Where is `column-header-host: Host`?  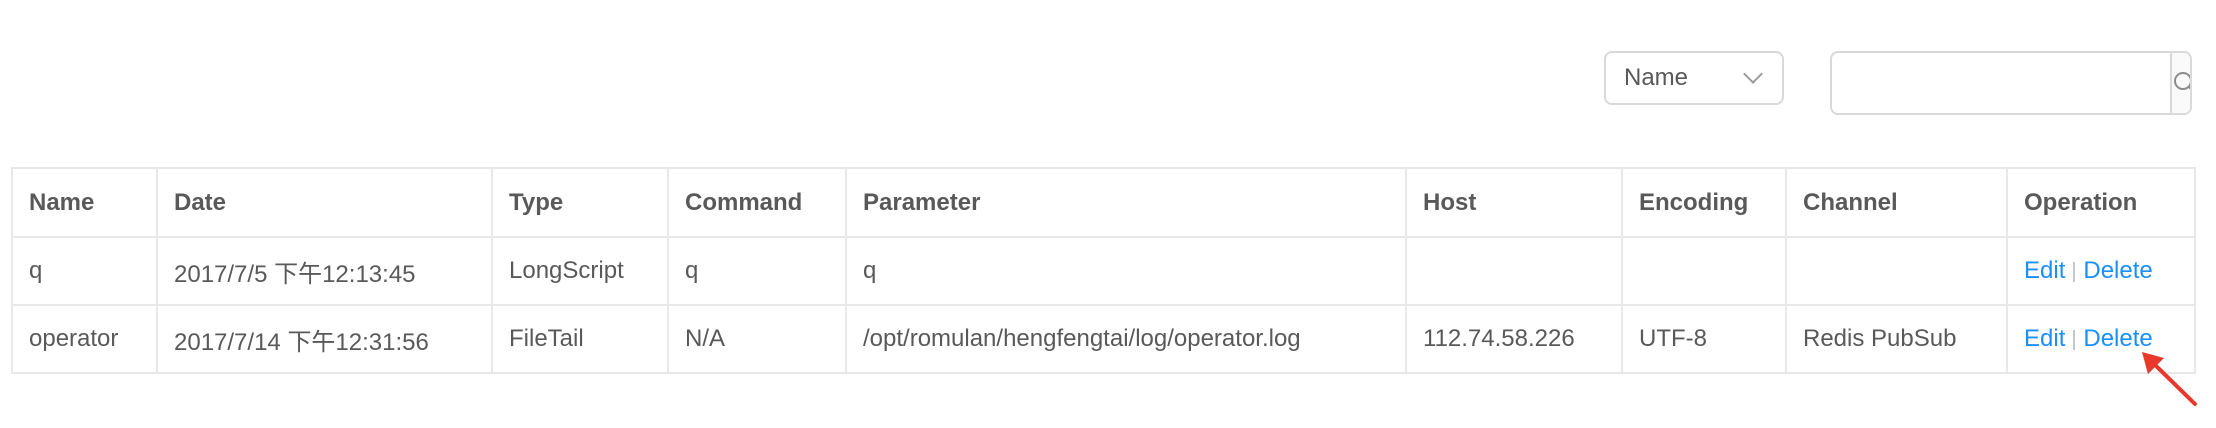
column-header-host: Host is located at coordinates (1514, 202).